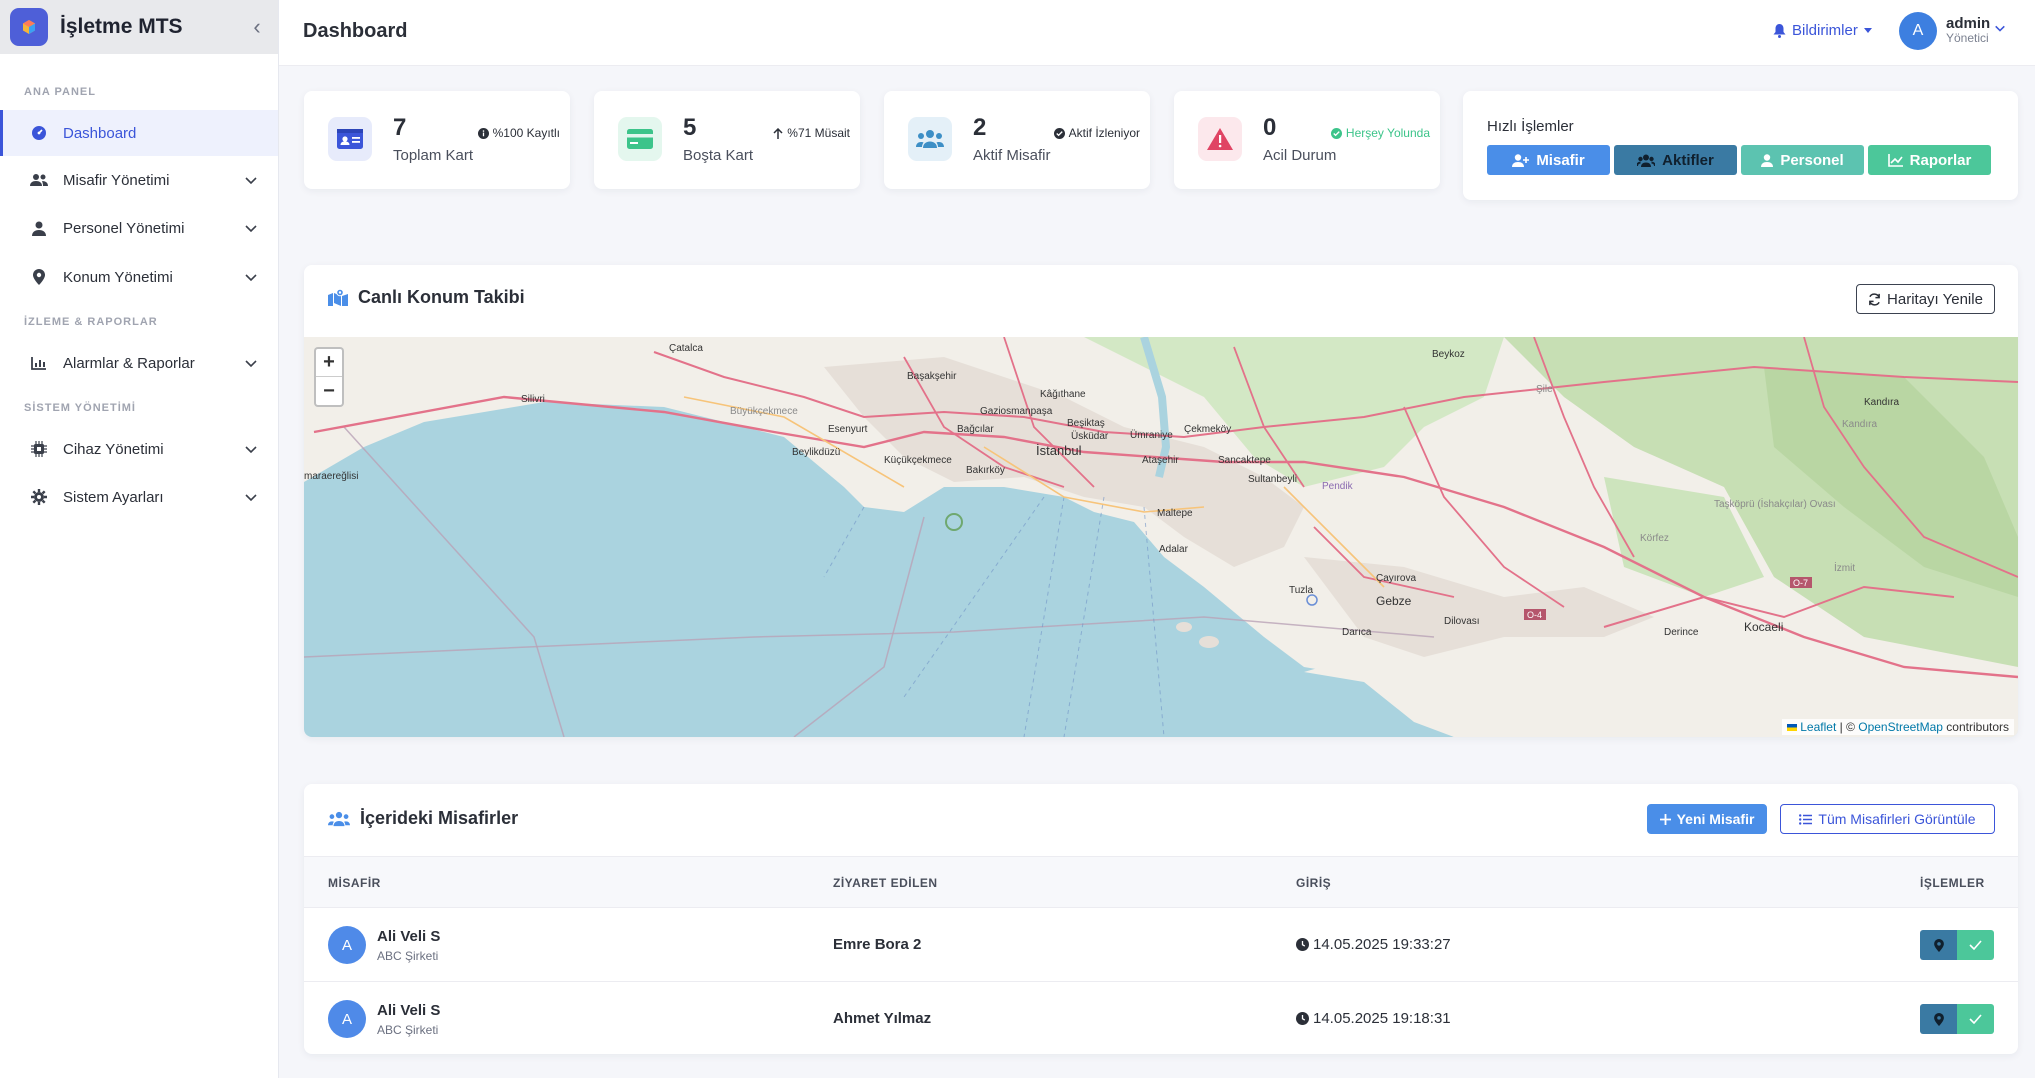  What do you see at coordinates (1544, 389) in the screenshot?
I see `map-label: Şile` at bounding box center [1544, 389].